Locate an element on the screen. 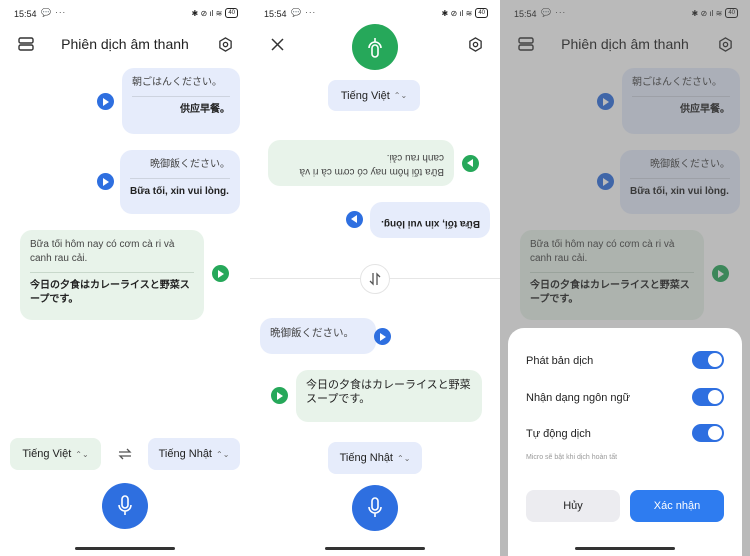  rotate-swap-button is located at coordinates (375, 279).